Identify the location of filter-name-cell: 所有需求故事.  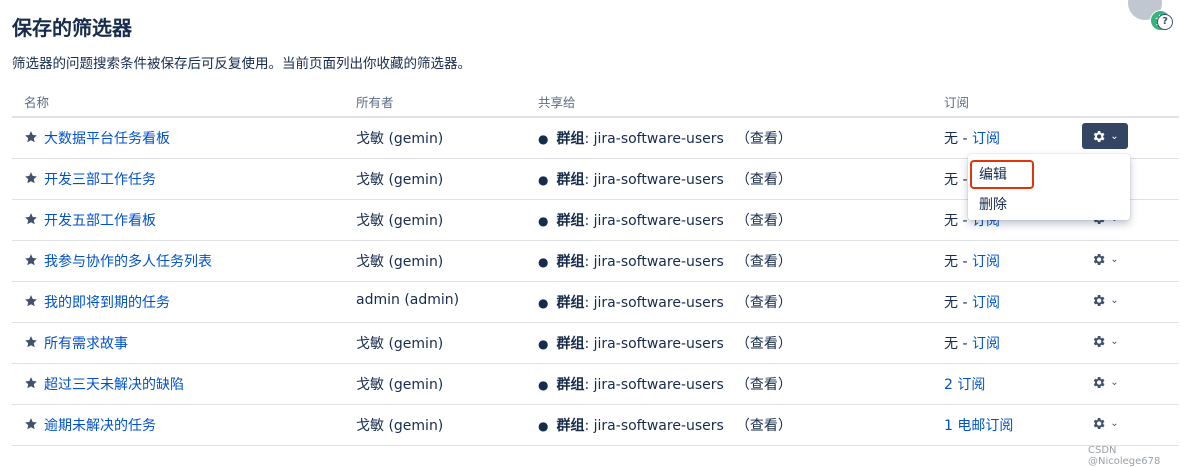
(76, 343).